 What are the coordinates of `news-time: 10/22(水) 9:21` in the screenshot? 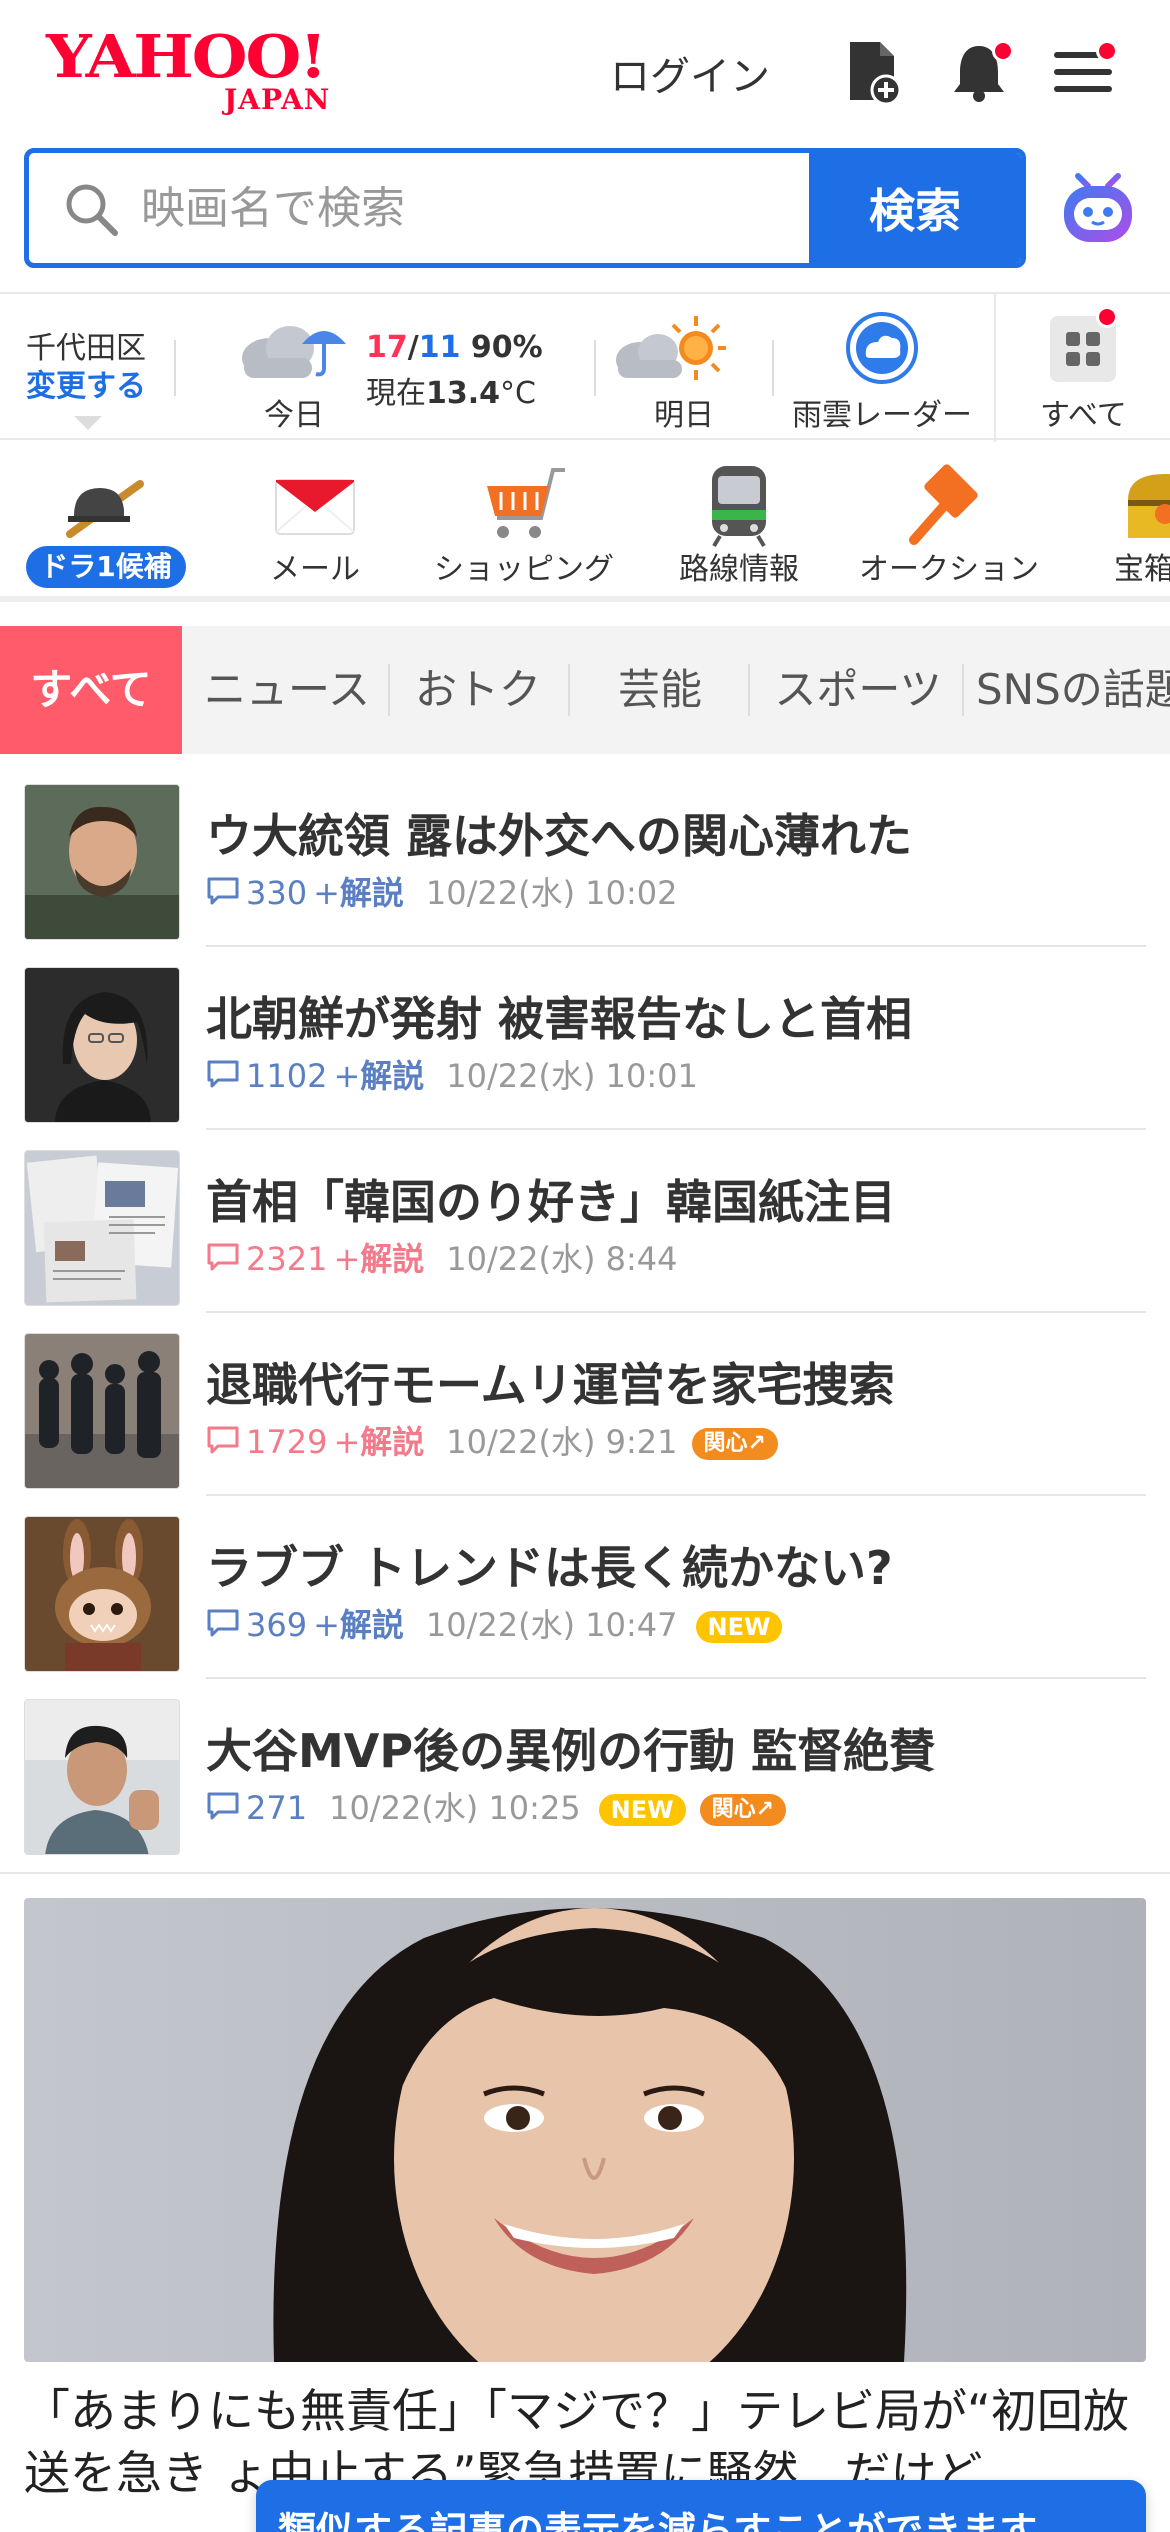 It's located at (562, 1442).